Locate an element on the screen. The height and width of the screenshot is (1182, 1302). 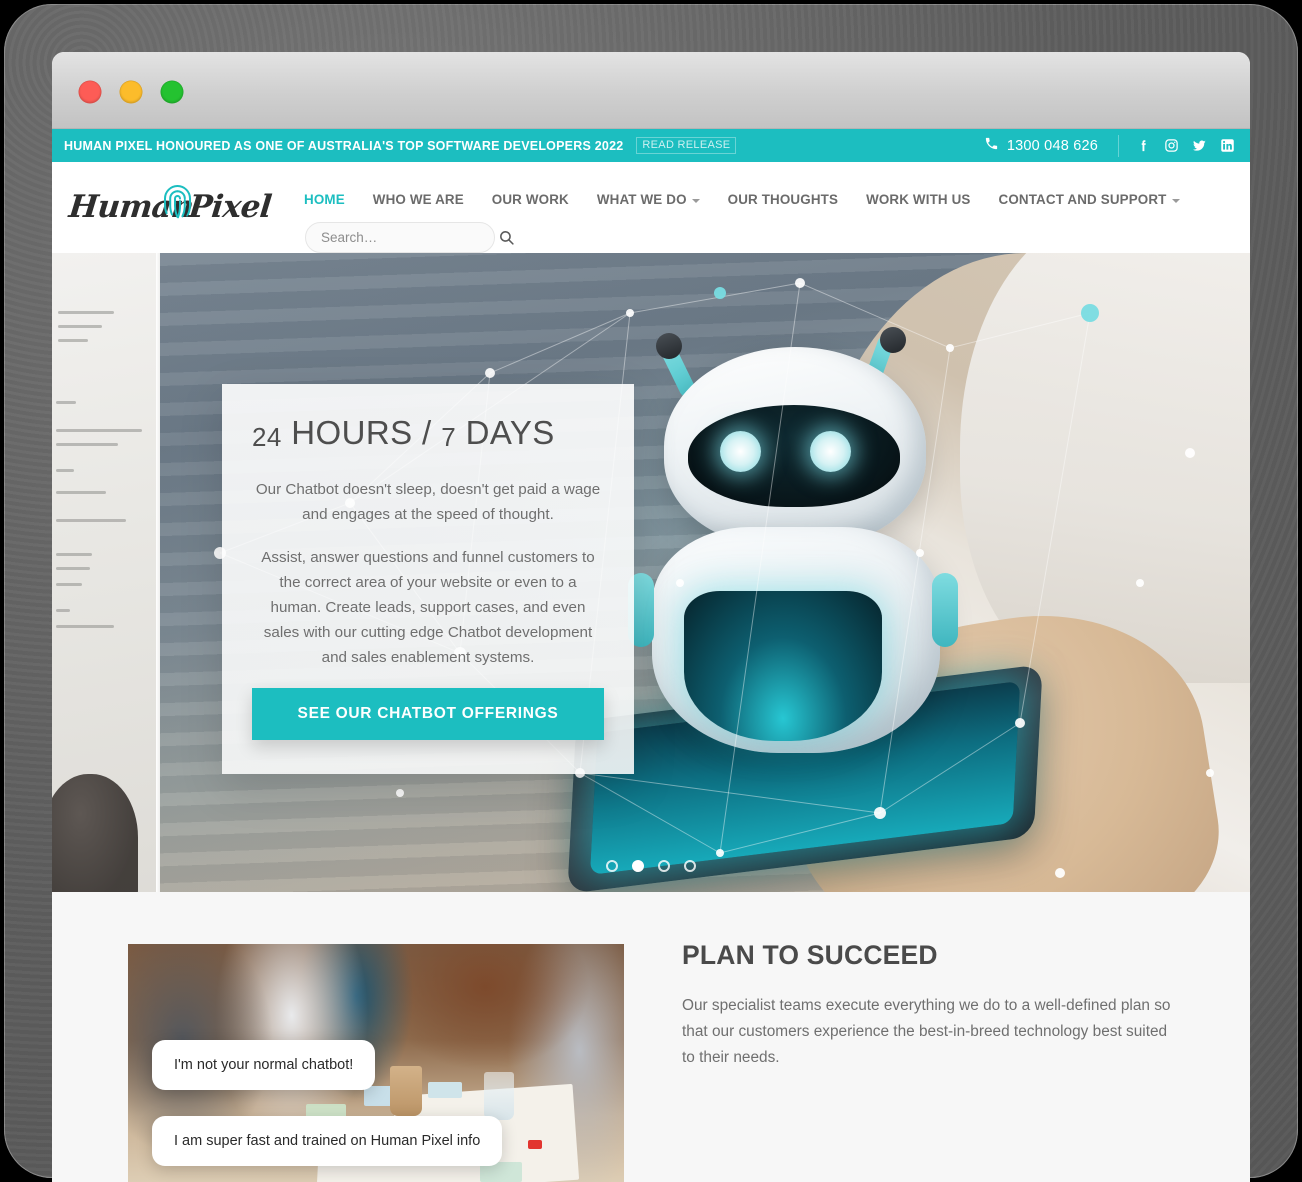
phone-link: 1300 048 626 is located at coordinates (1044, 145).